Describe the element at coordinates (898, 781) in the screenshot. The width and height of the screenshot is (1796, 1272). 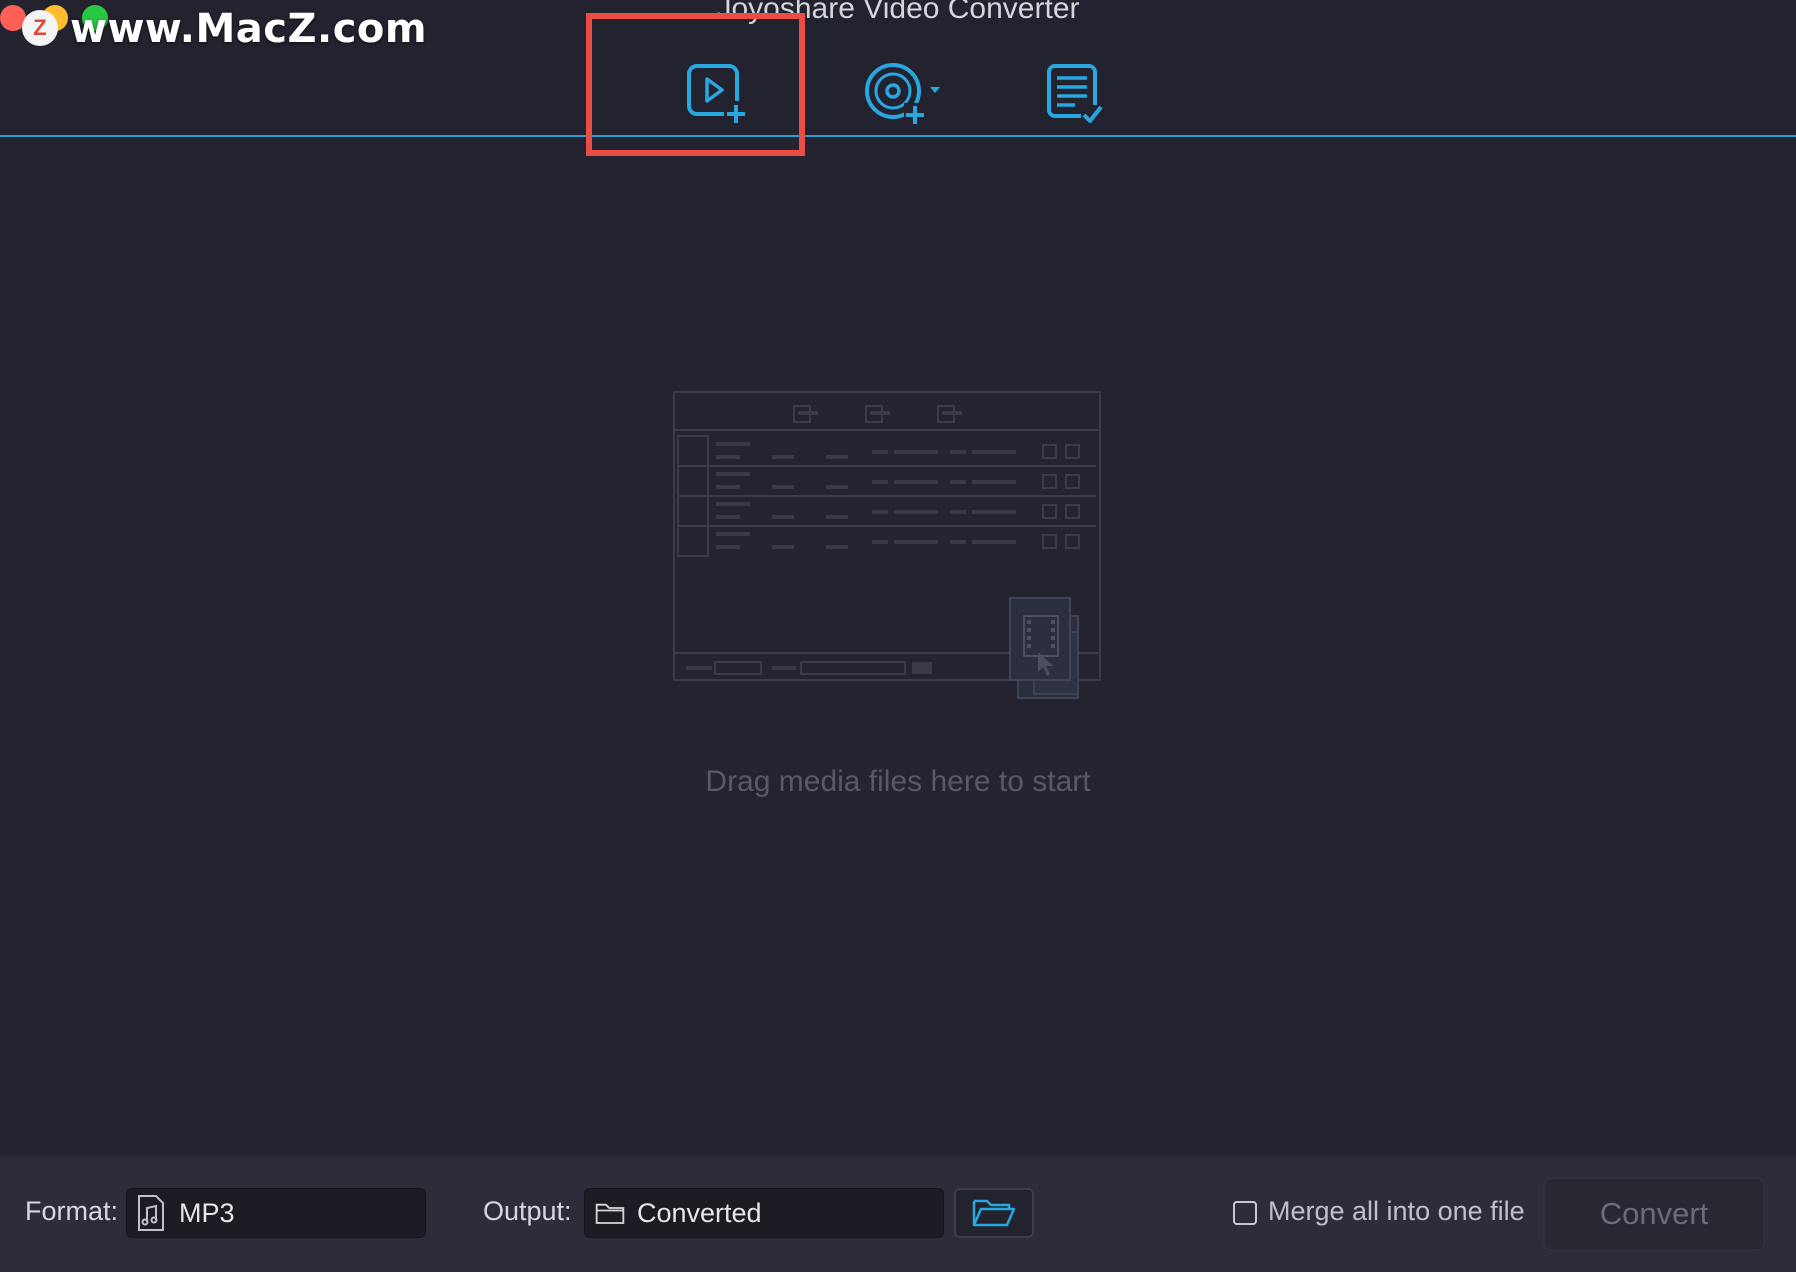
I see `drop-hint-text: Drag media files here to start` at that location.